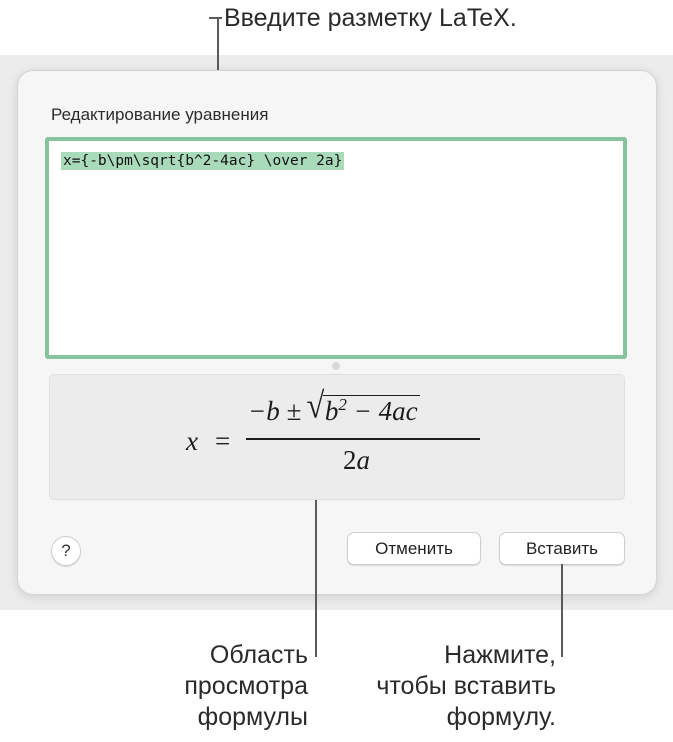 Image resolution: width=673 pixels, height=742 pixels. I want to click on callout-insert-line-2: чтобы вставить, so click(466, 686).